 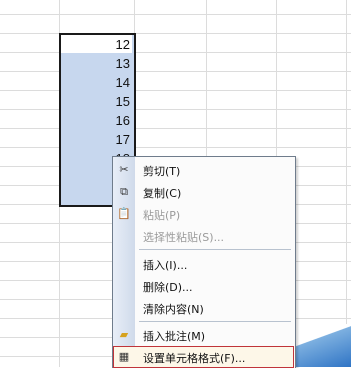 What do you see at coordinates (323, 345) in the screenshot?
I see `decorative-corner` at bounding box center [323, 345].